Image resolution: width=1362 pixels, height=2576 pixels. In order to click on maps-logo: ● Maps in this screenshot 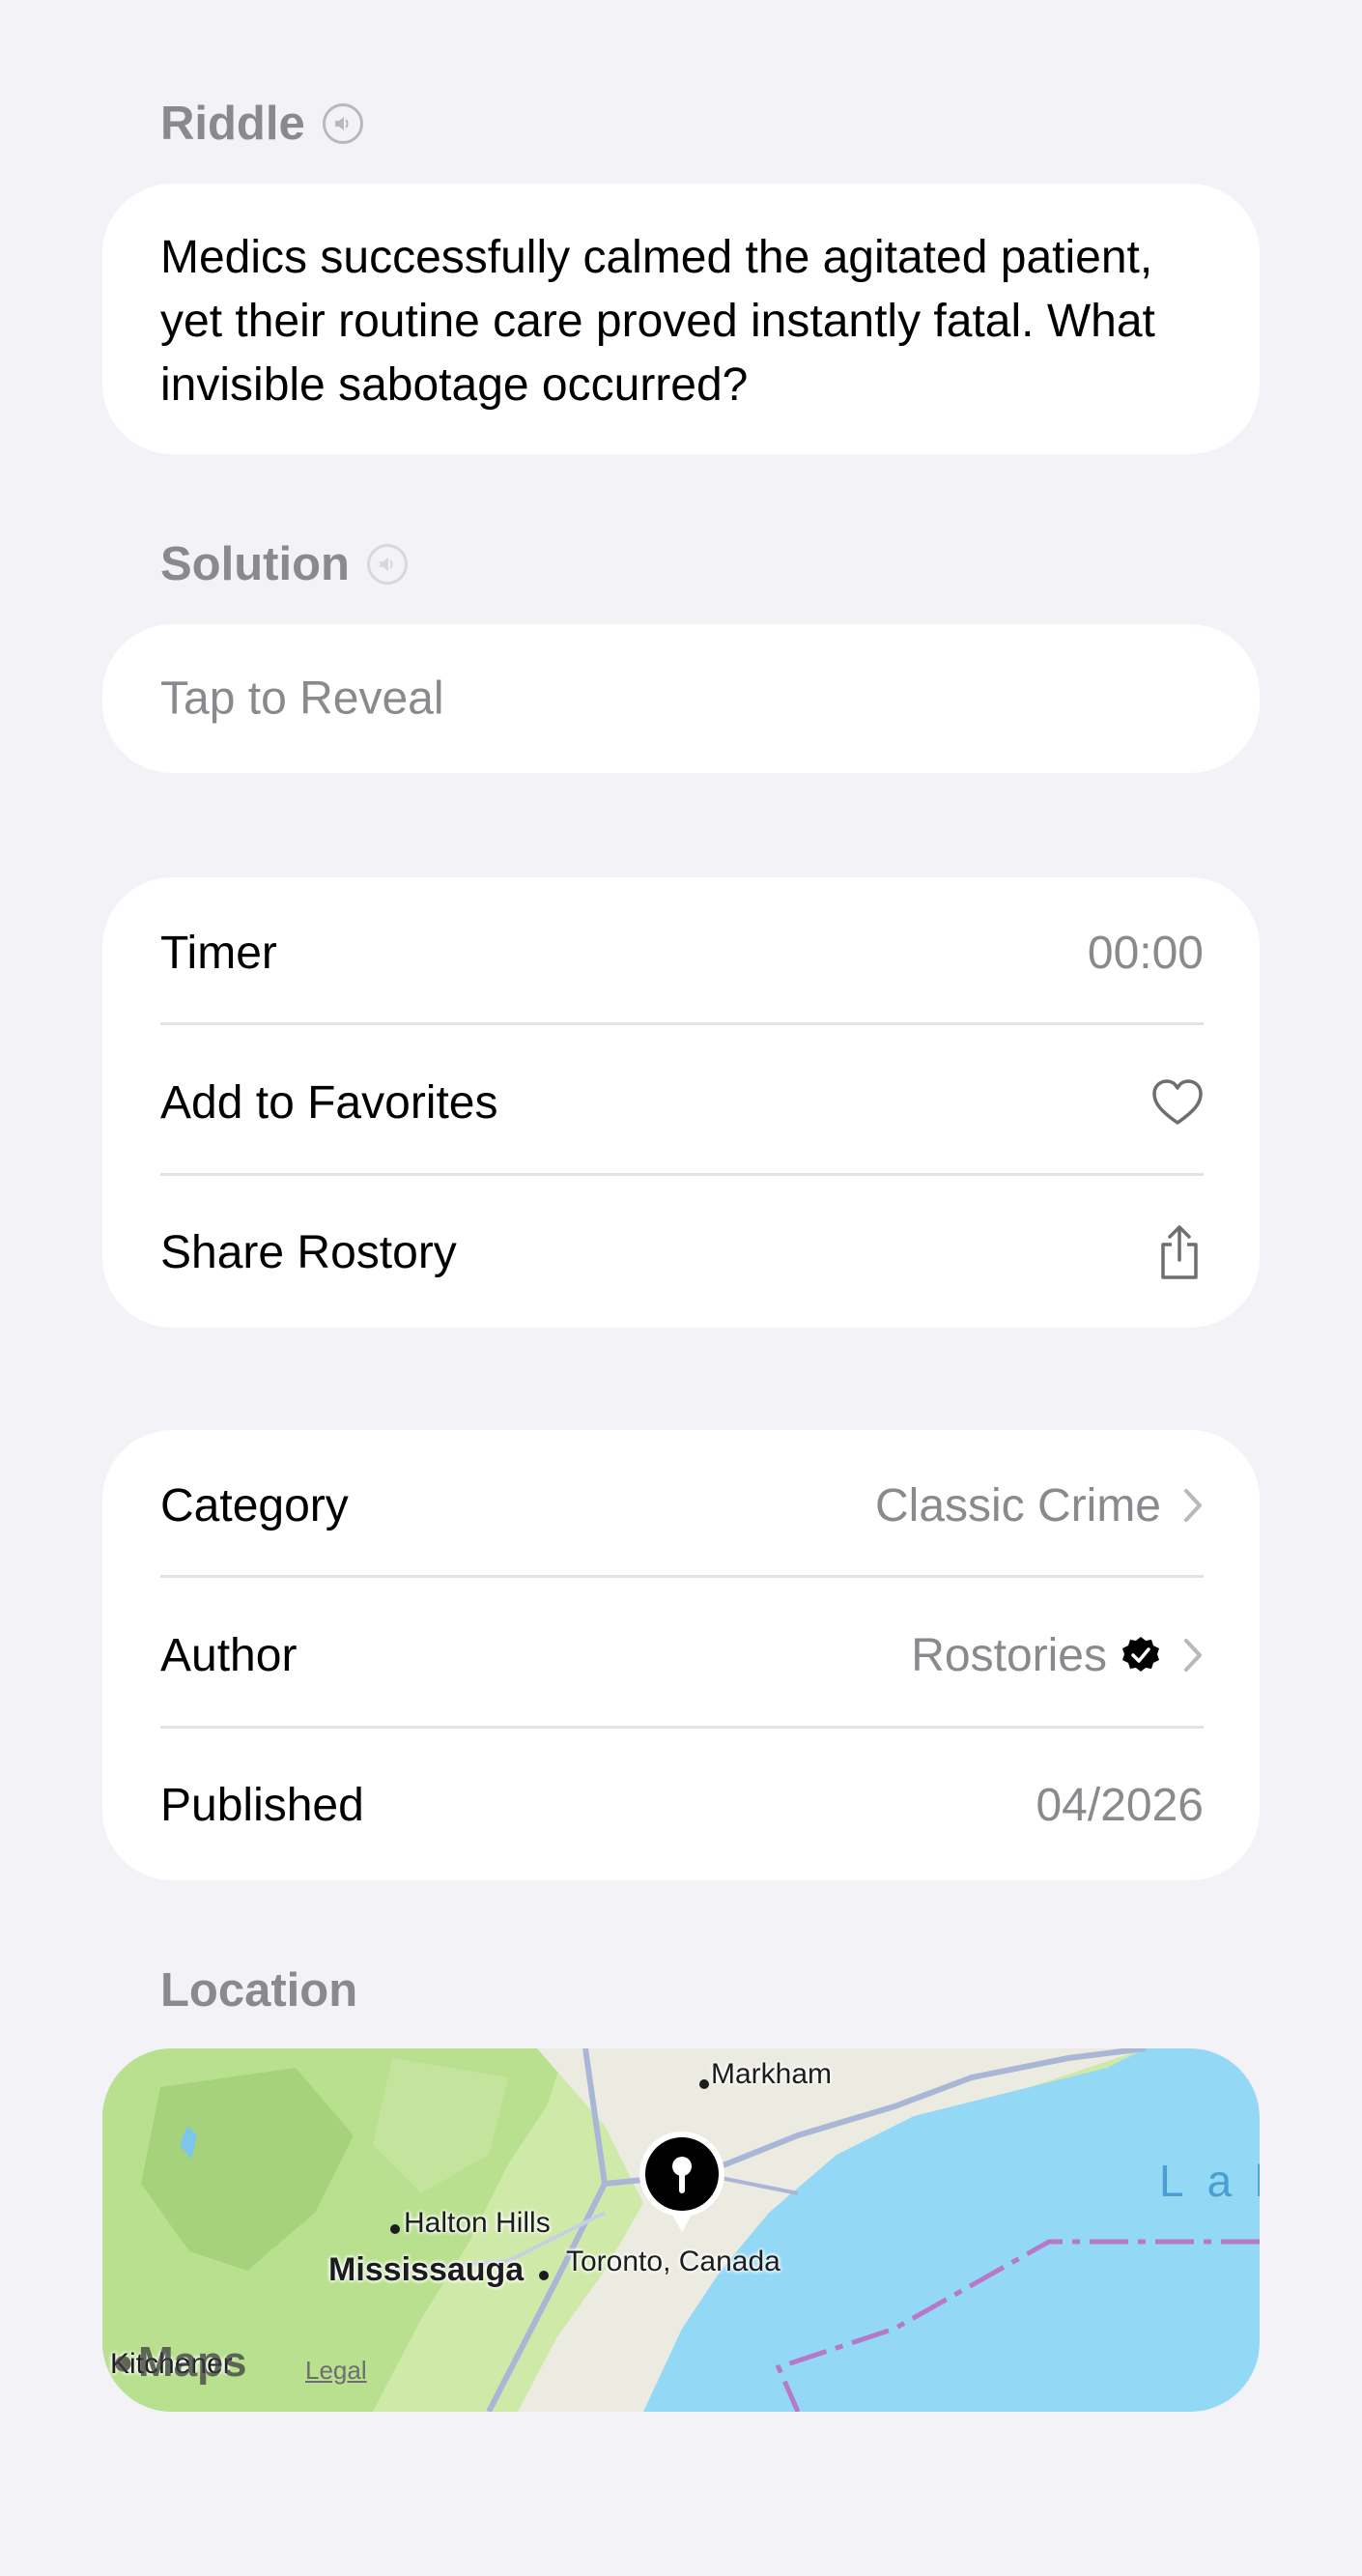, I will do `click(179, 2363)`.